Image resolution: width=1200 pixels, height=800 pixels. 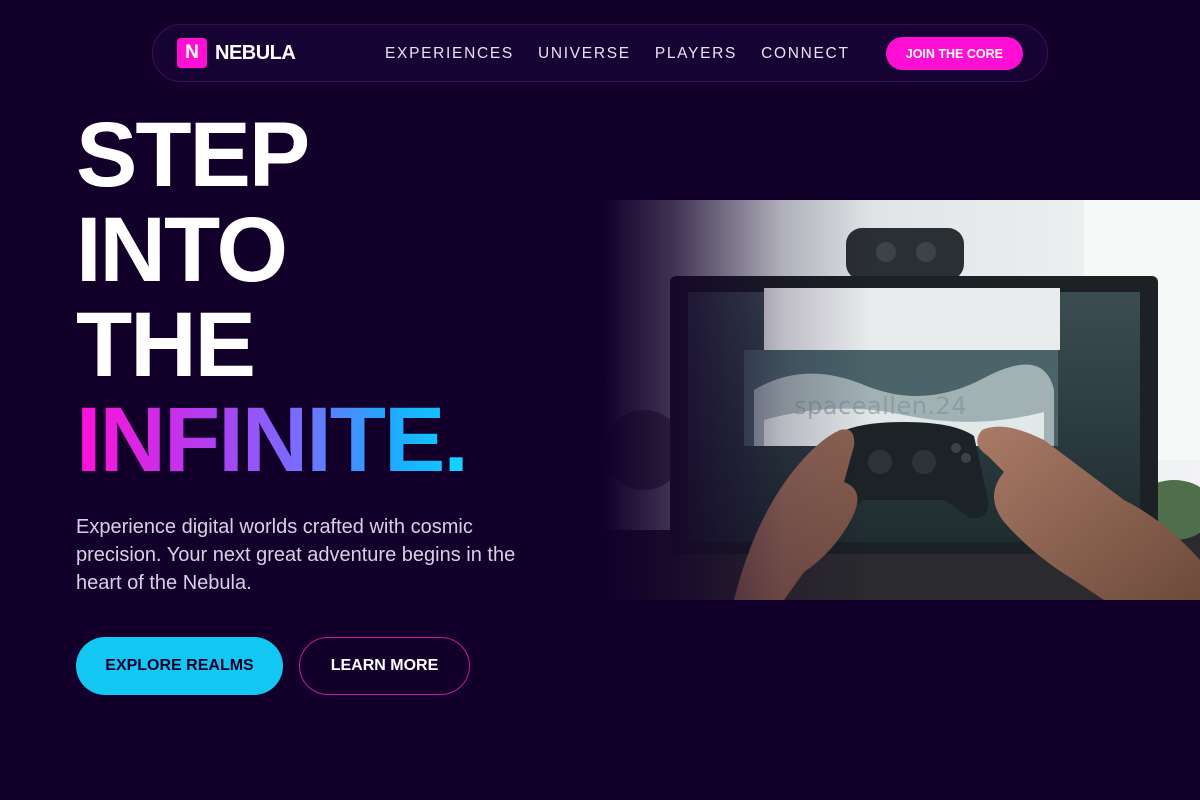 What do you see at coordinates (255, 52) in the screenshot?
I see `brand-name: NEBULA` at bounding box center [255, 52].